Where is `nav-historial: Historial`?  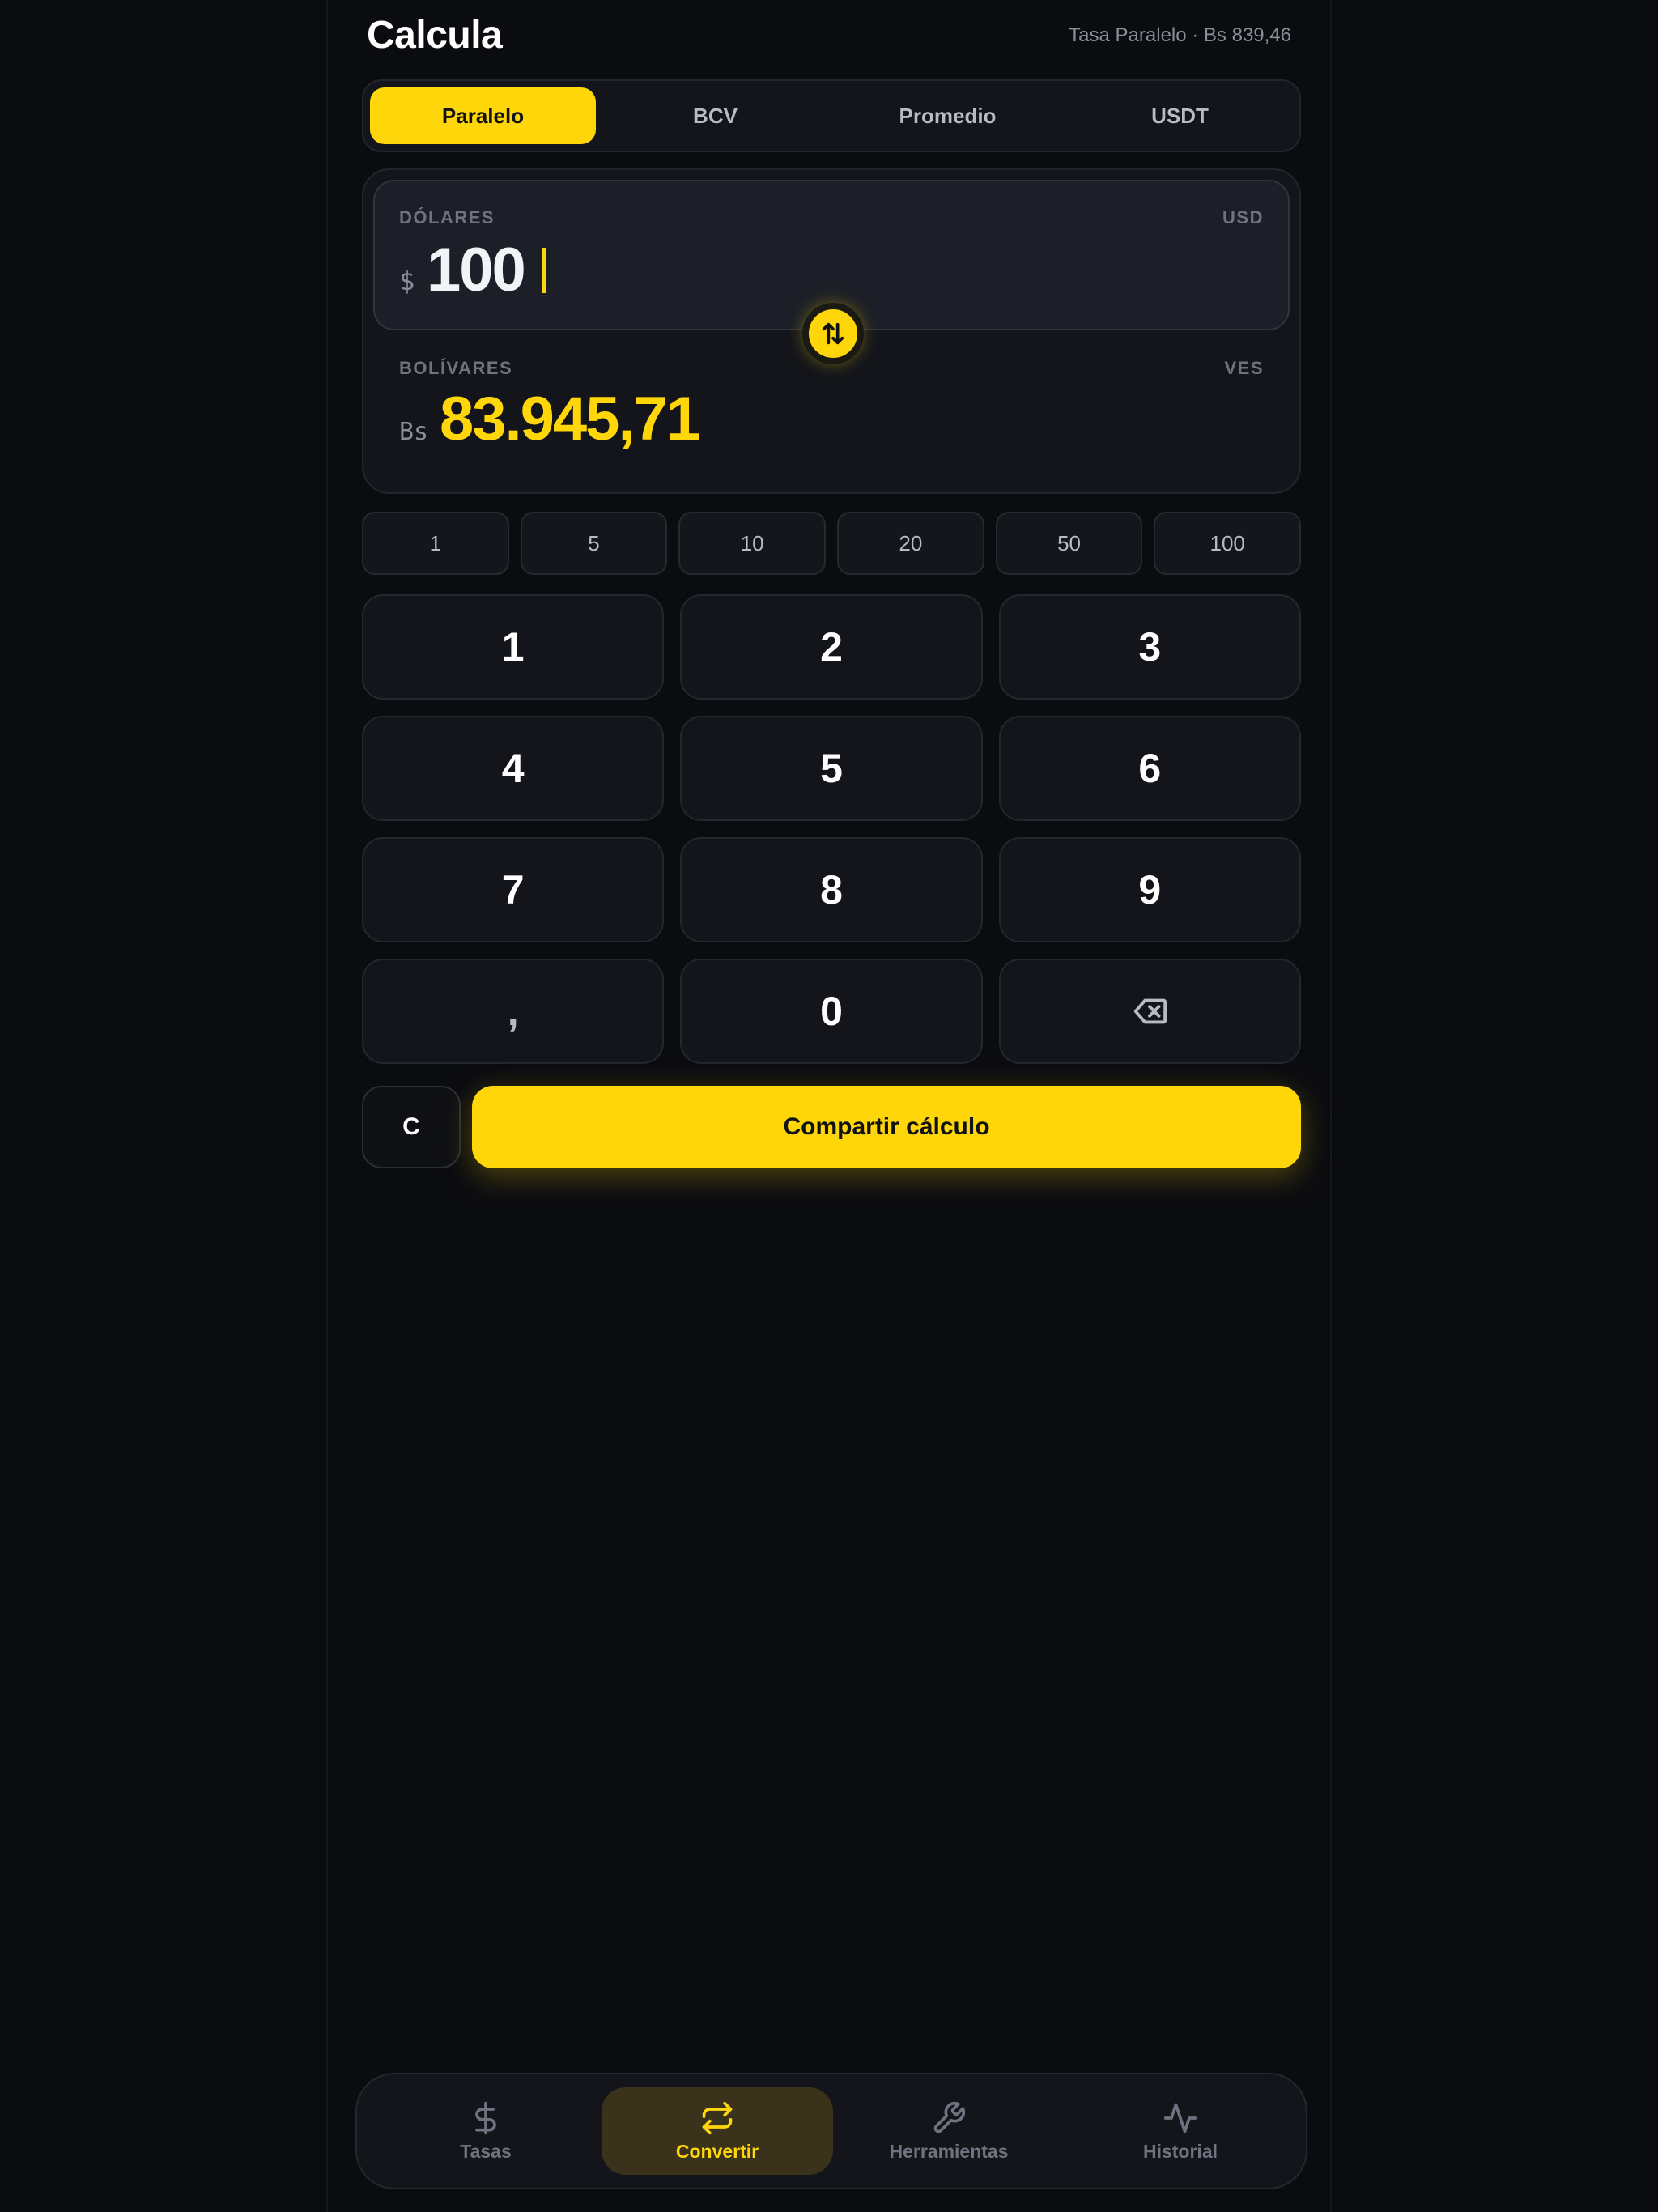 nav-historial: Historial is located at coordinates (1180, 2131).